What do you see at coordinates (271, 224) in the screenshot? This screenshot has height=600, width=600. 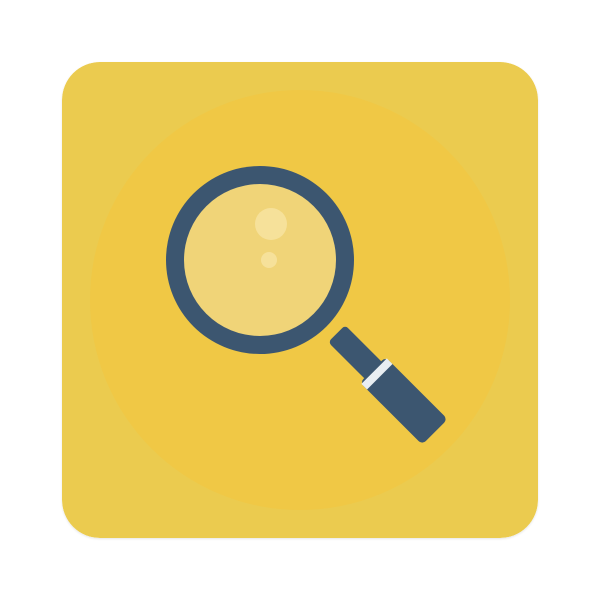 I see `lens-highlight-large` at bounding box center [271, 224].